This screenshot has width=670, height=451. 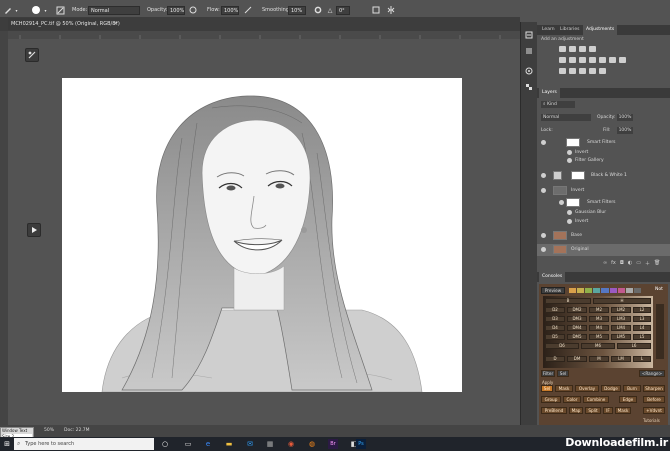 I want to click on play-action-icon, so click(x=34, y=230).